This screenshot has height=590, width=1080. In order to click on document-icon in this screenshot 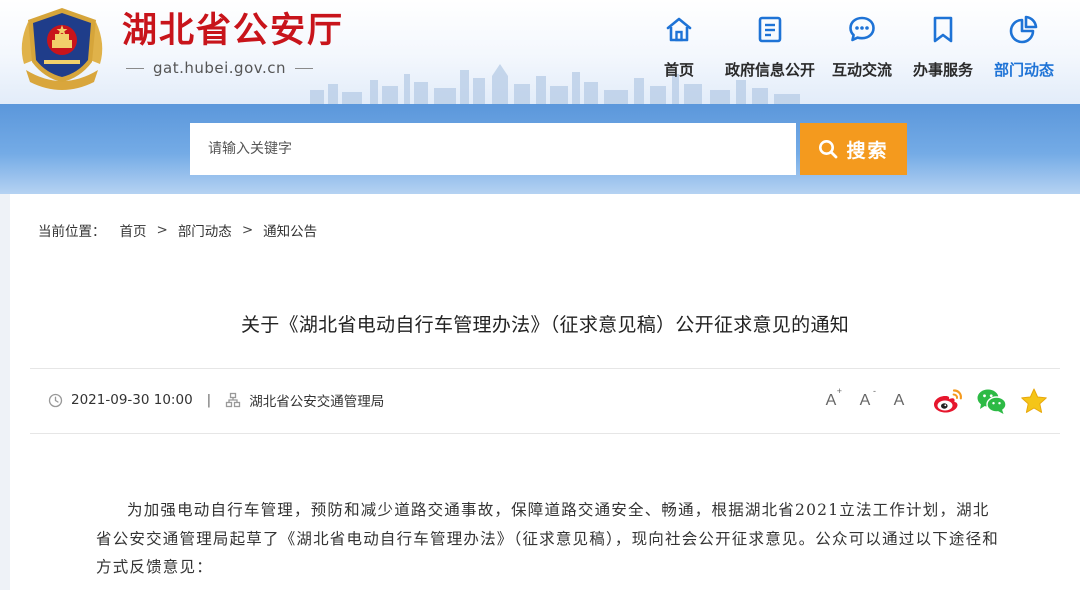, I will do `click(770, 29)`.